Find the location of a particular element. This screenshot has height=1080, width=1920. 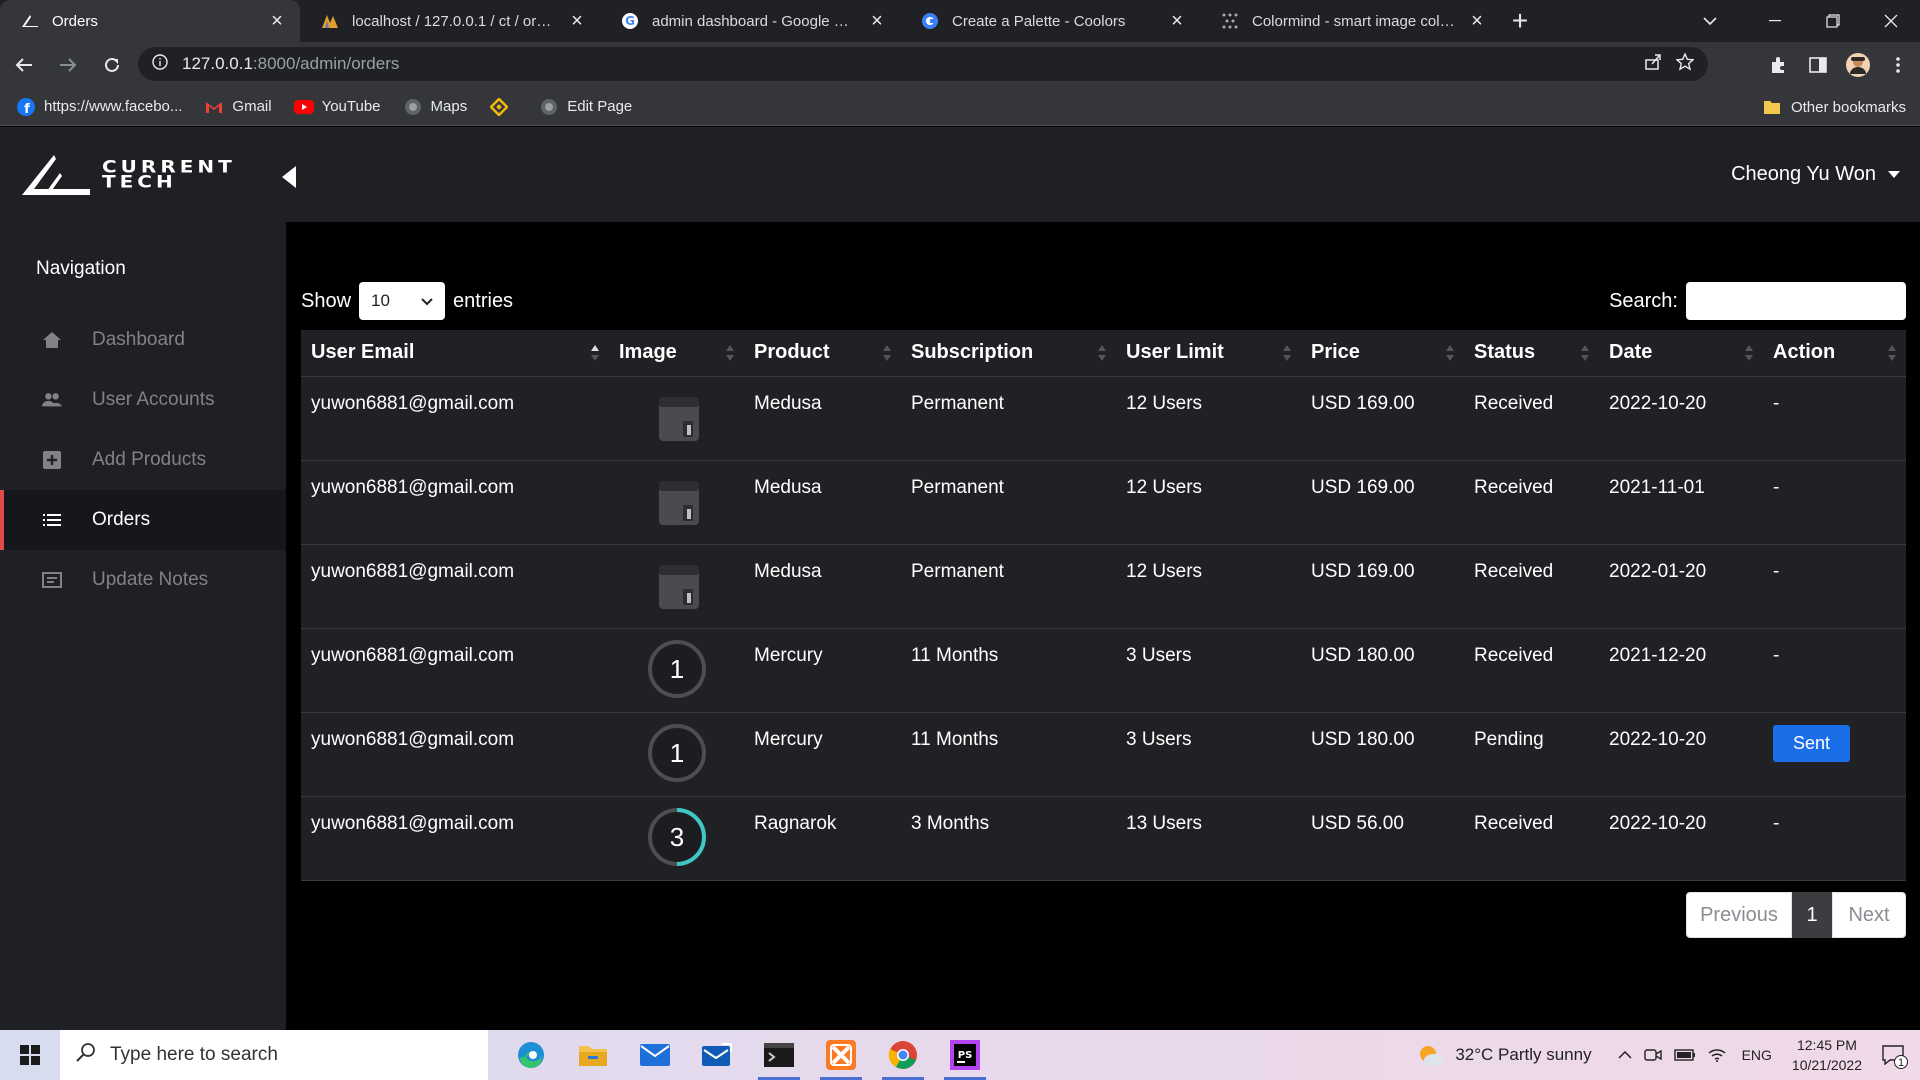

mail-icon is located at coordinates (655, 1055).